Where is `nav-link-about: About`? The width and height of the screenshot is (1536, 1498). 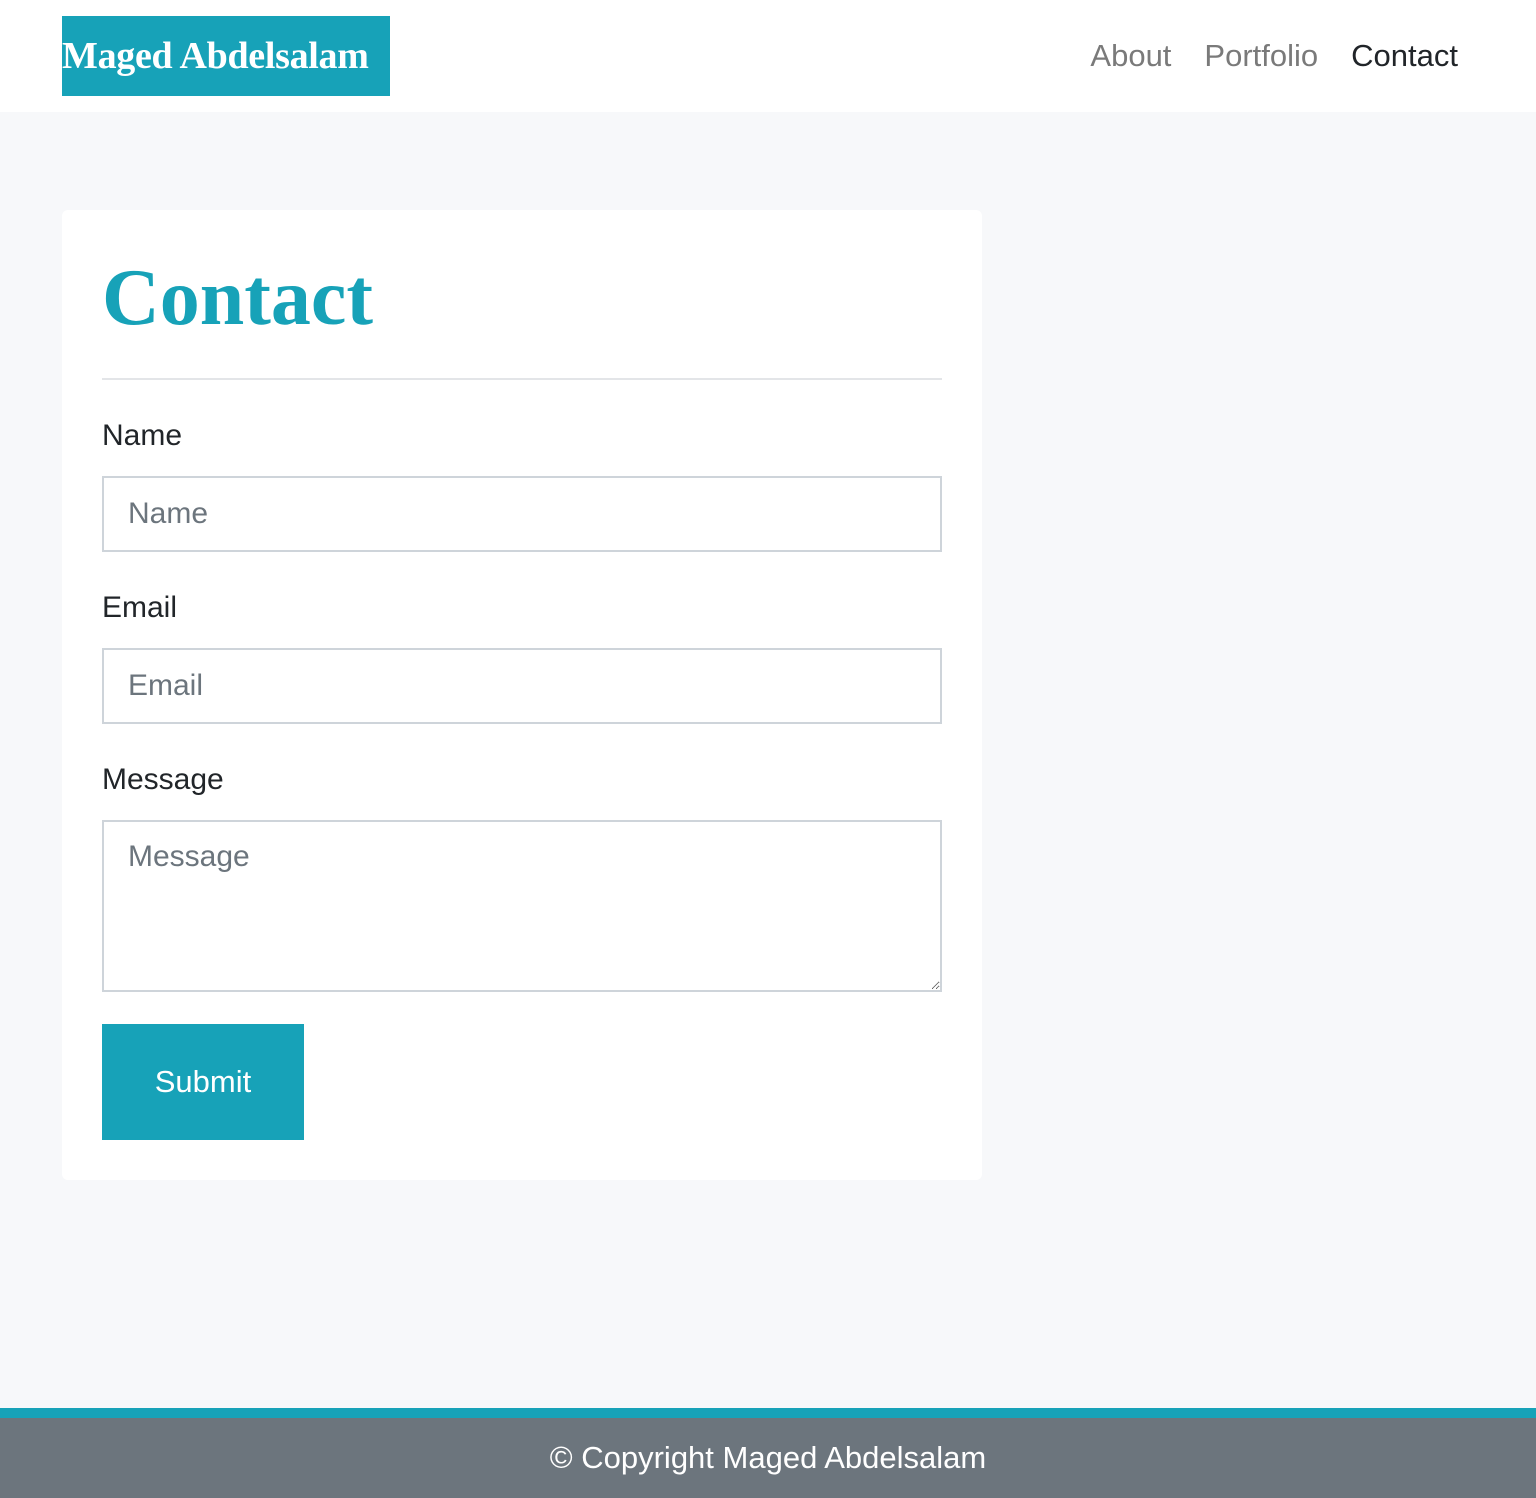
nav-link-about: About is located at coordinates (1130, 56).